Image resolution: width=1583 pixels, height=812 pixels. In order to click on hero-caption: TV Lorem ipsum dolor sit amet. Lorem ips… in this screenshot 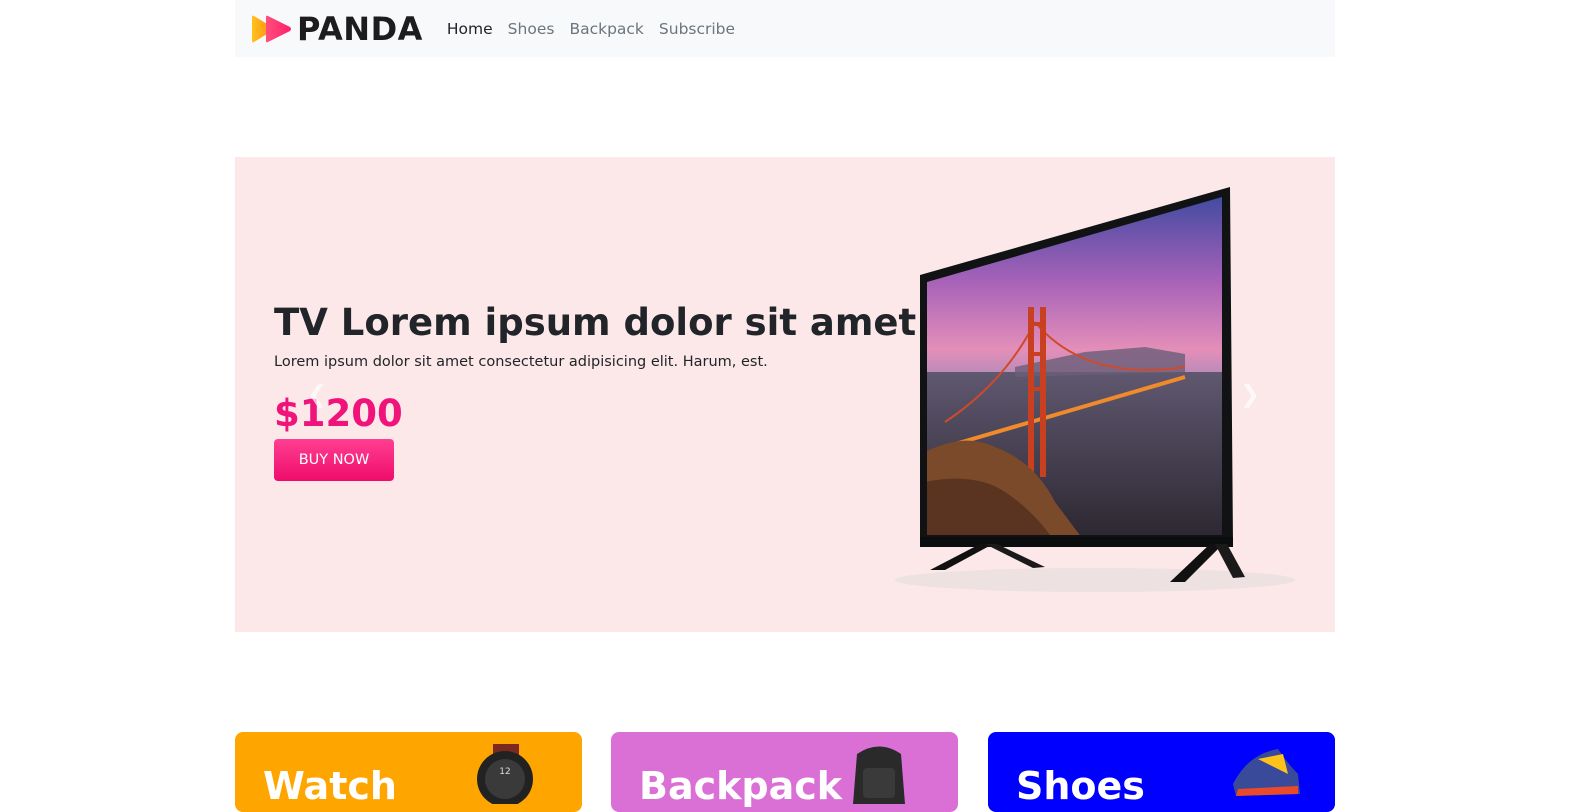, I will do `click(602, 391)`.